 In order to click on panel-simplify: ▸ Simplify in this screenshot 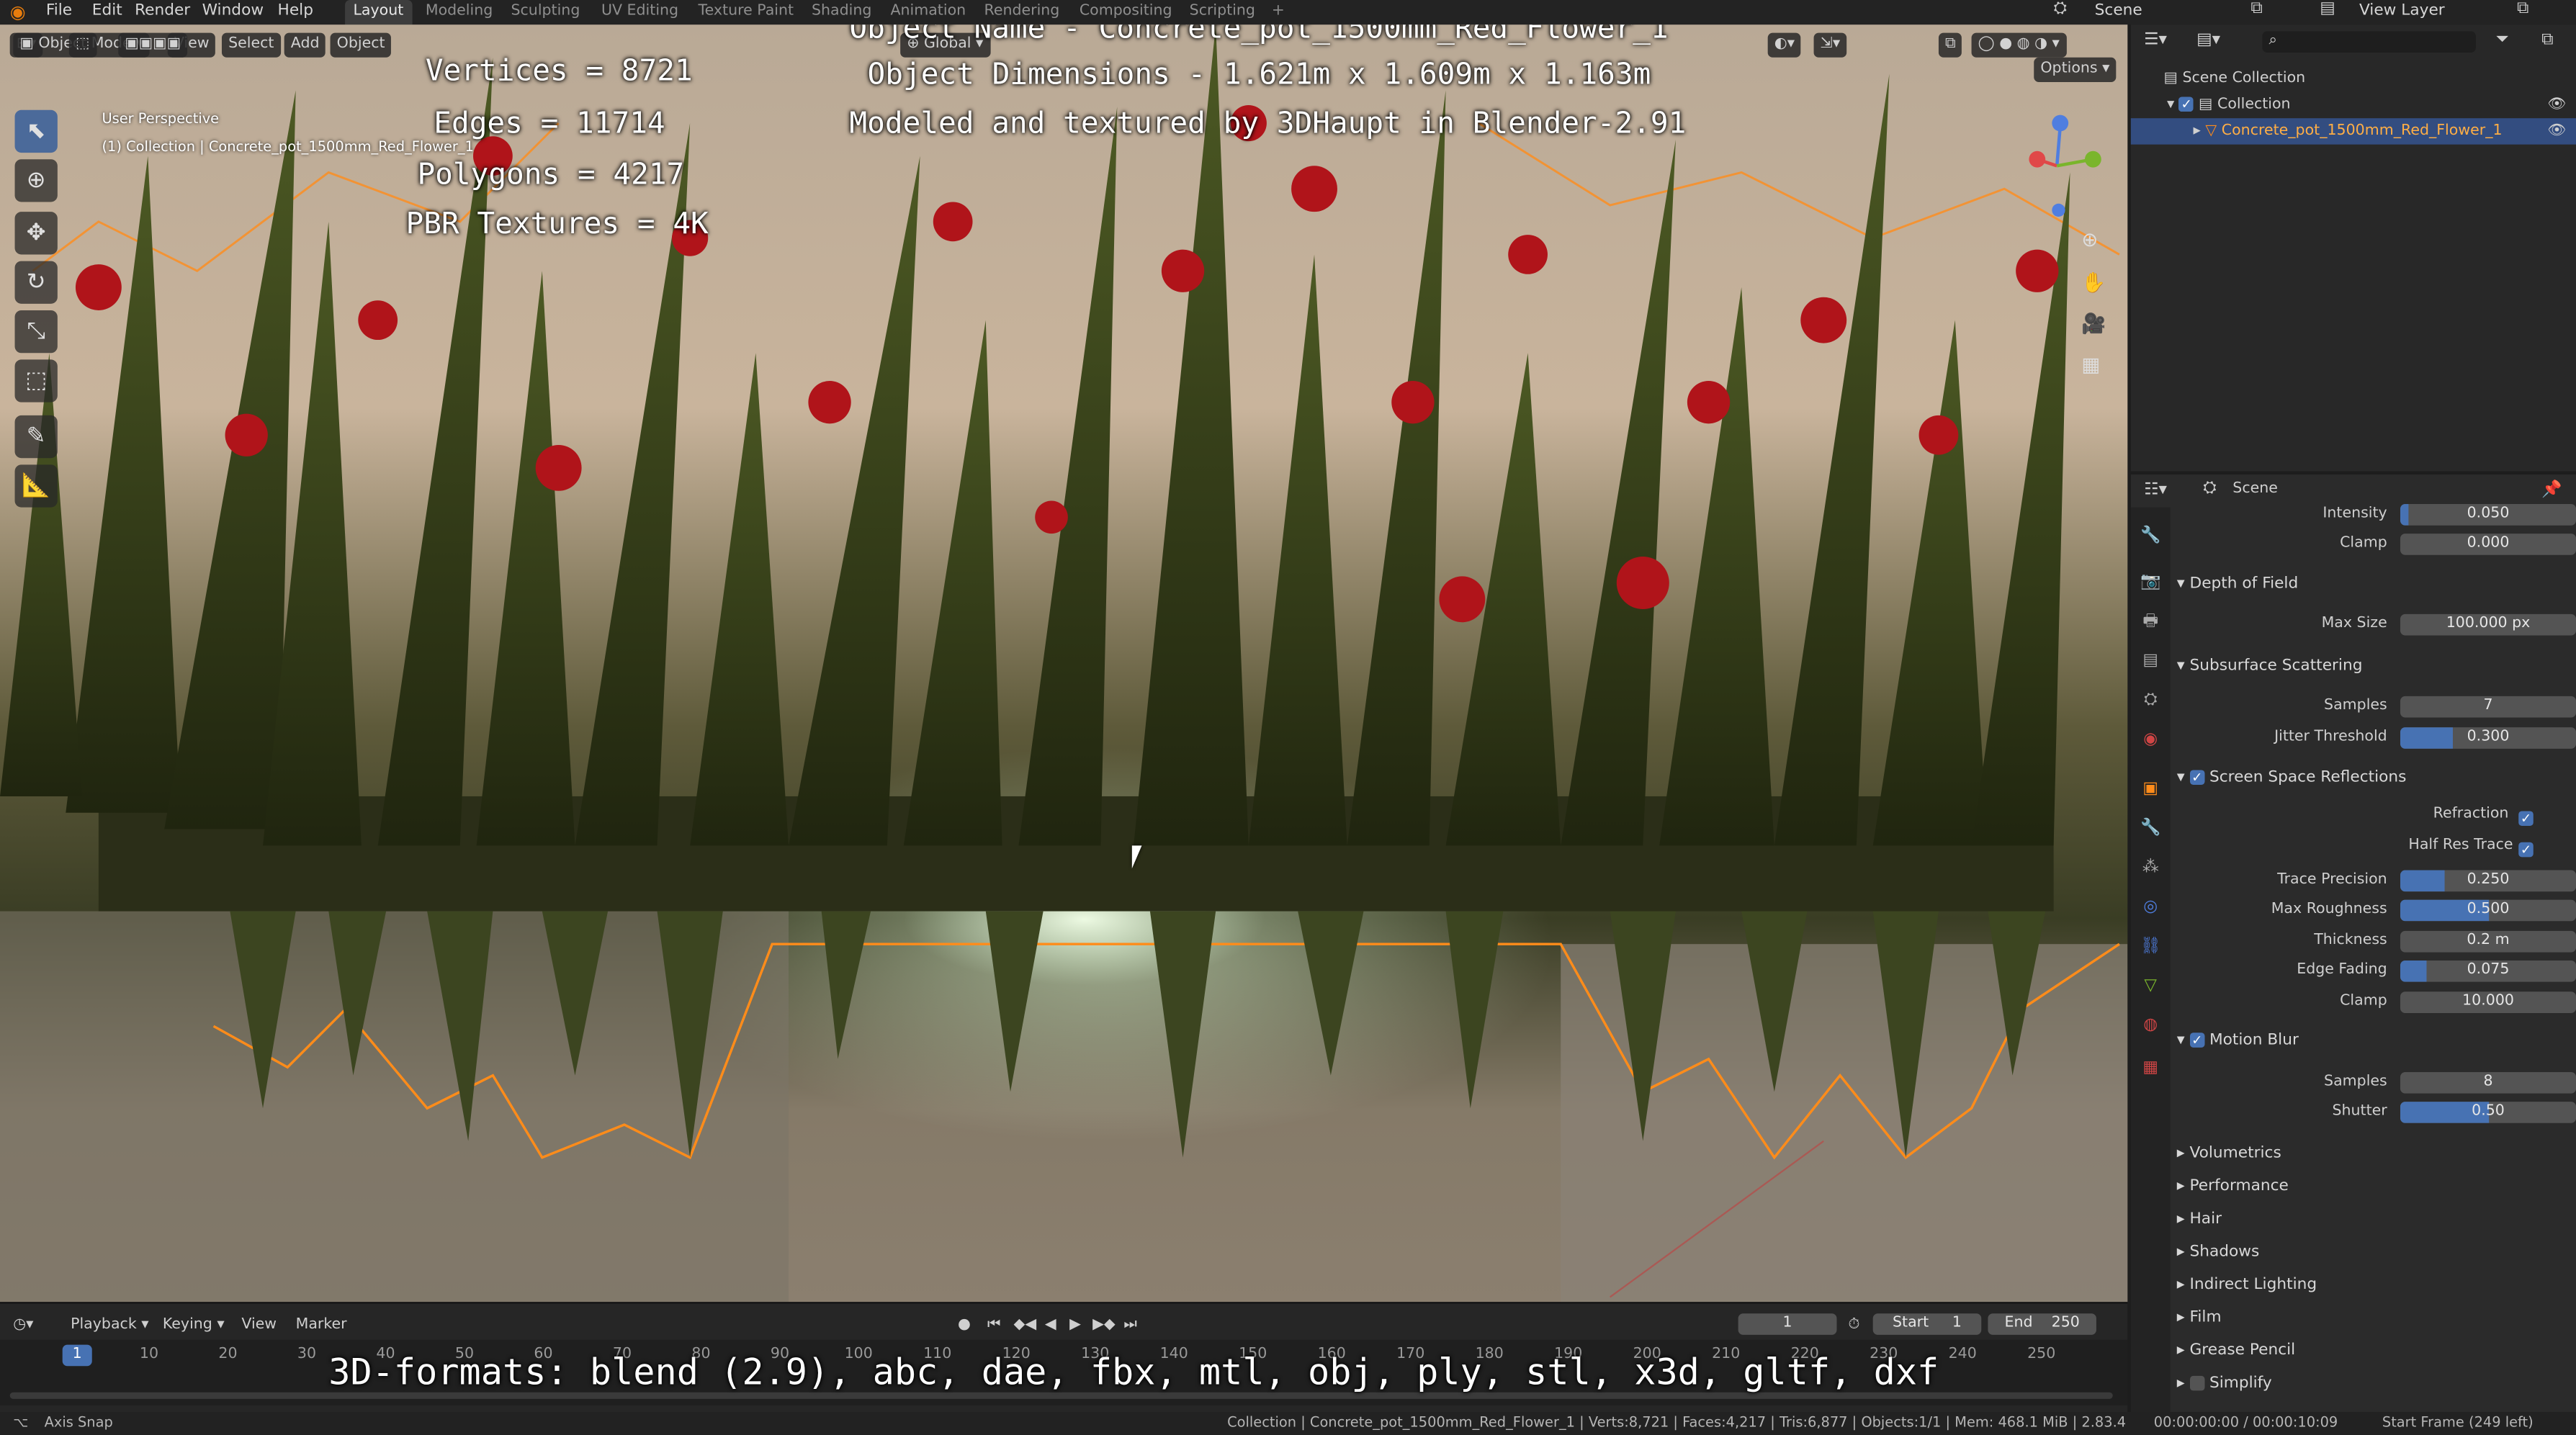, I will do `click(2224, 1384)`.